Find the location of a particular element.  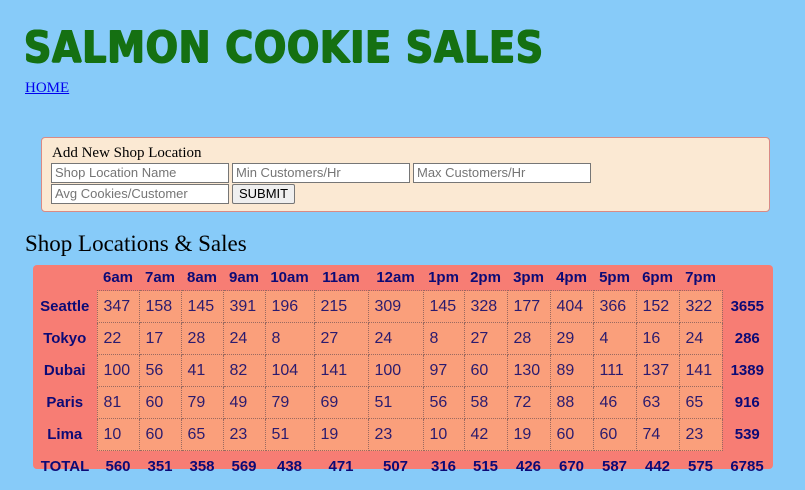

hour-header: 7pm is located at coordinates (700, 277).